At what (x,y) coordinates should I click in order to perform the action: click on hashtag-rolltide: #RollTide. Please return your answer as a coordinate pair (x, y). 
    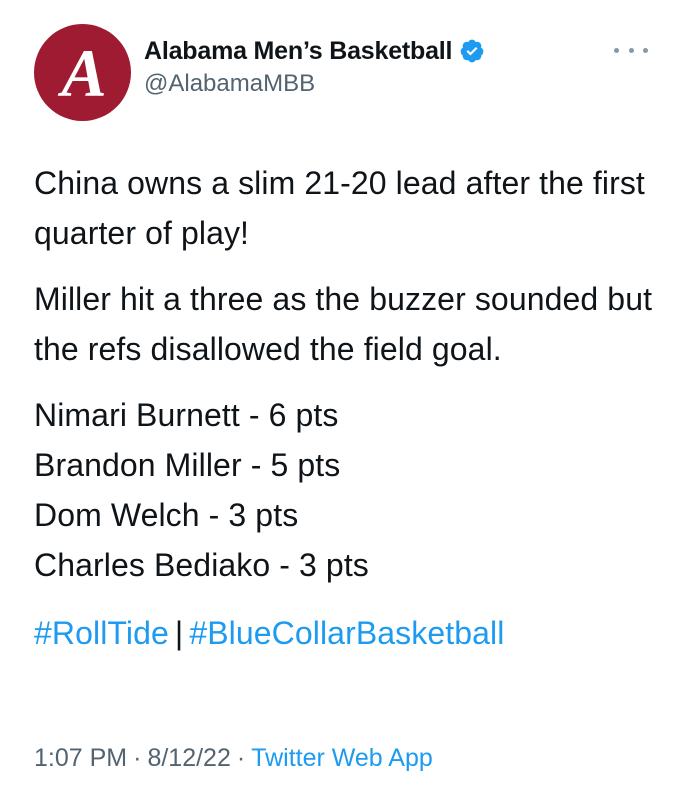
    Looking at the image, I should click on (101, 633).